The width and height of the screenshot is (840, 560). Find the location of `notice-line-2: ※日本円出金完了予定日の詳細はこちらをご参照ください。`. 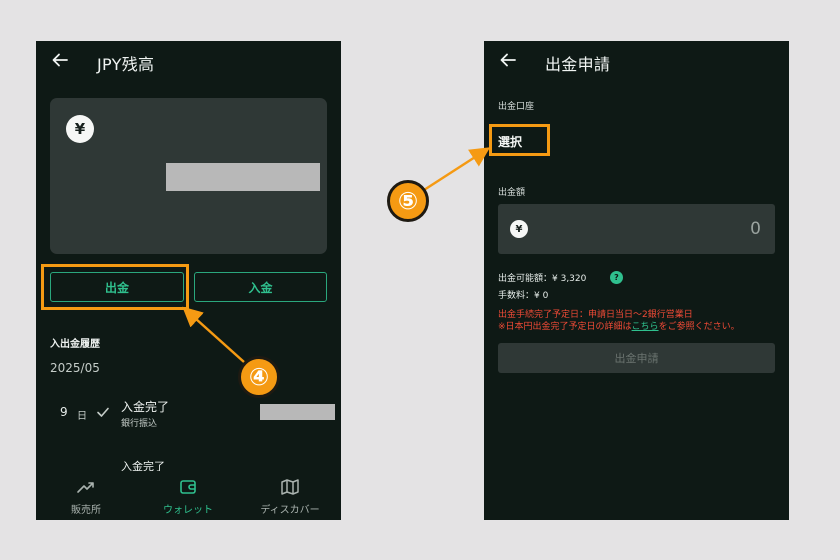

notice-line-2: ※日本円出金完了予定日の詳細はこちらをご参照ください。 is located at coordinates (619, 325).